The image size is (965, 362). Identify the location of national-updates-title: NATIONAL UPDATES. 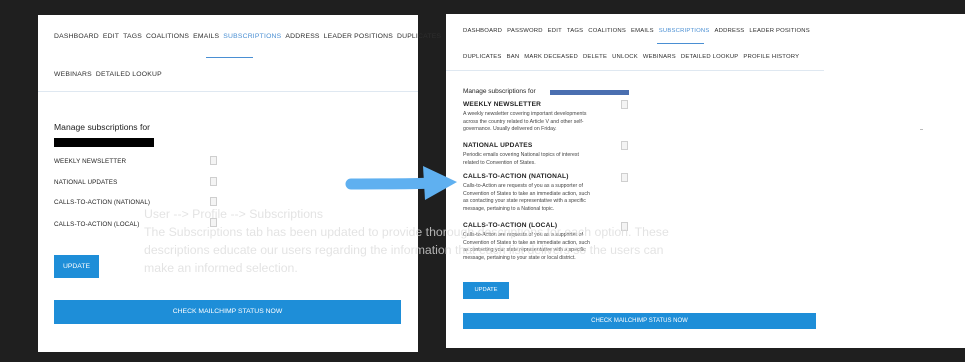
(498, 145).